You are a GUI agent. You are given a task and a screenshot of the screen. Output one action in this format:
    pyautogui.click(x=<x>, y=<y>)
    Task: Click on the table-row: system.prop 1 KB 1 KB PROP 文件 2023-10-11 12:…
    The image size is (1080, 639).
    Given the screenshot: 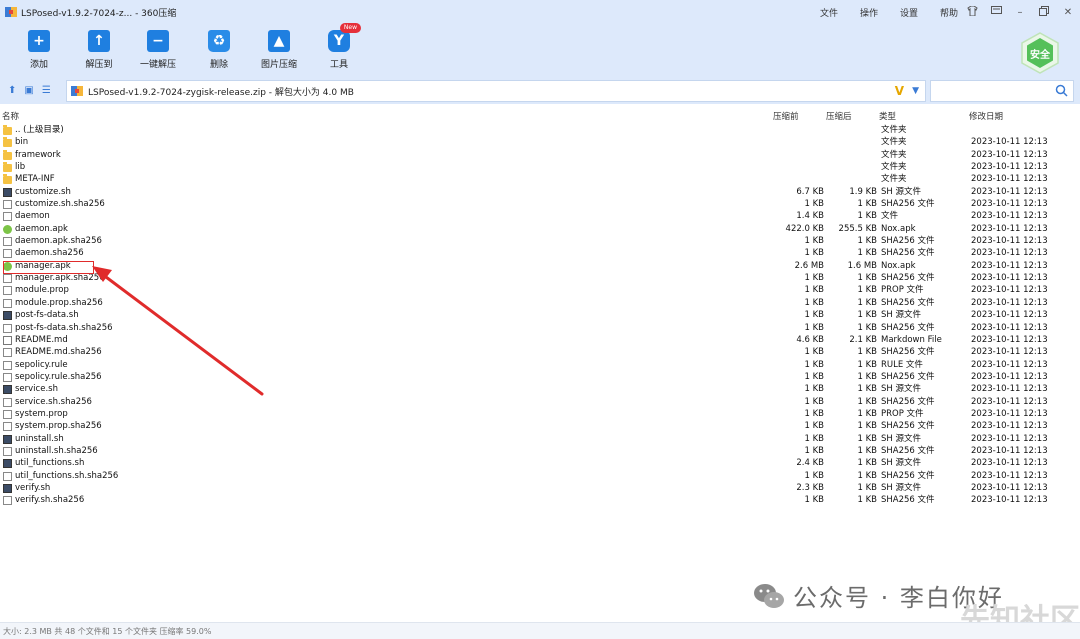 What is the action you would take?
    pyautogui.click(x=540, y=414)
    